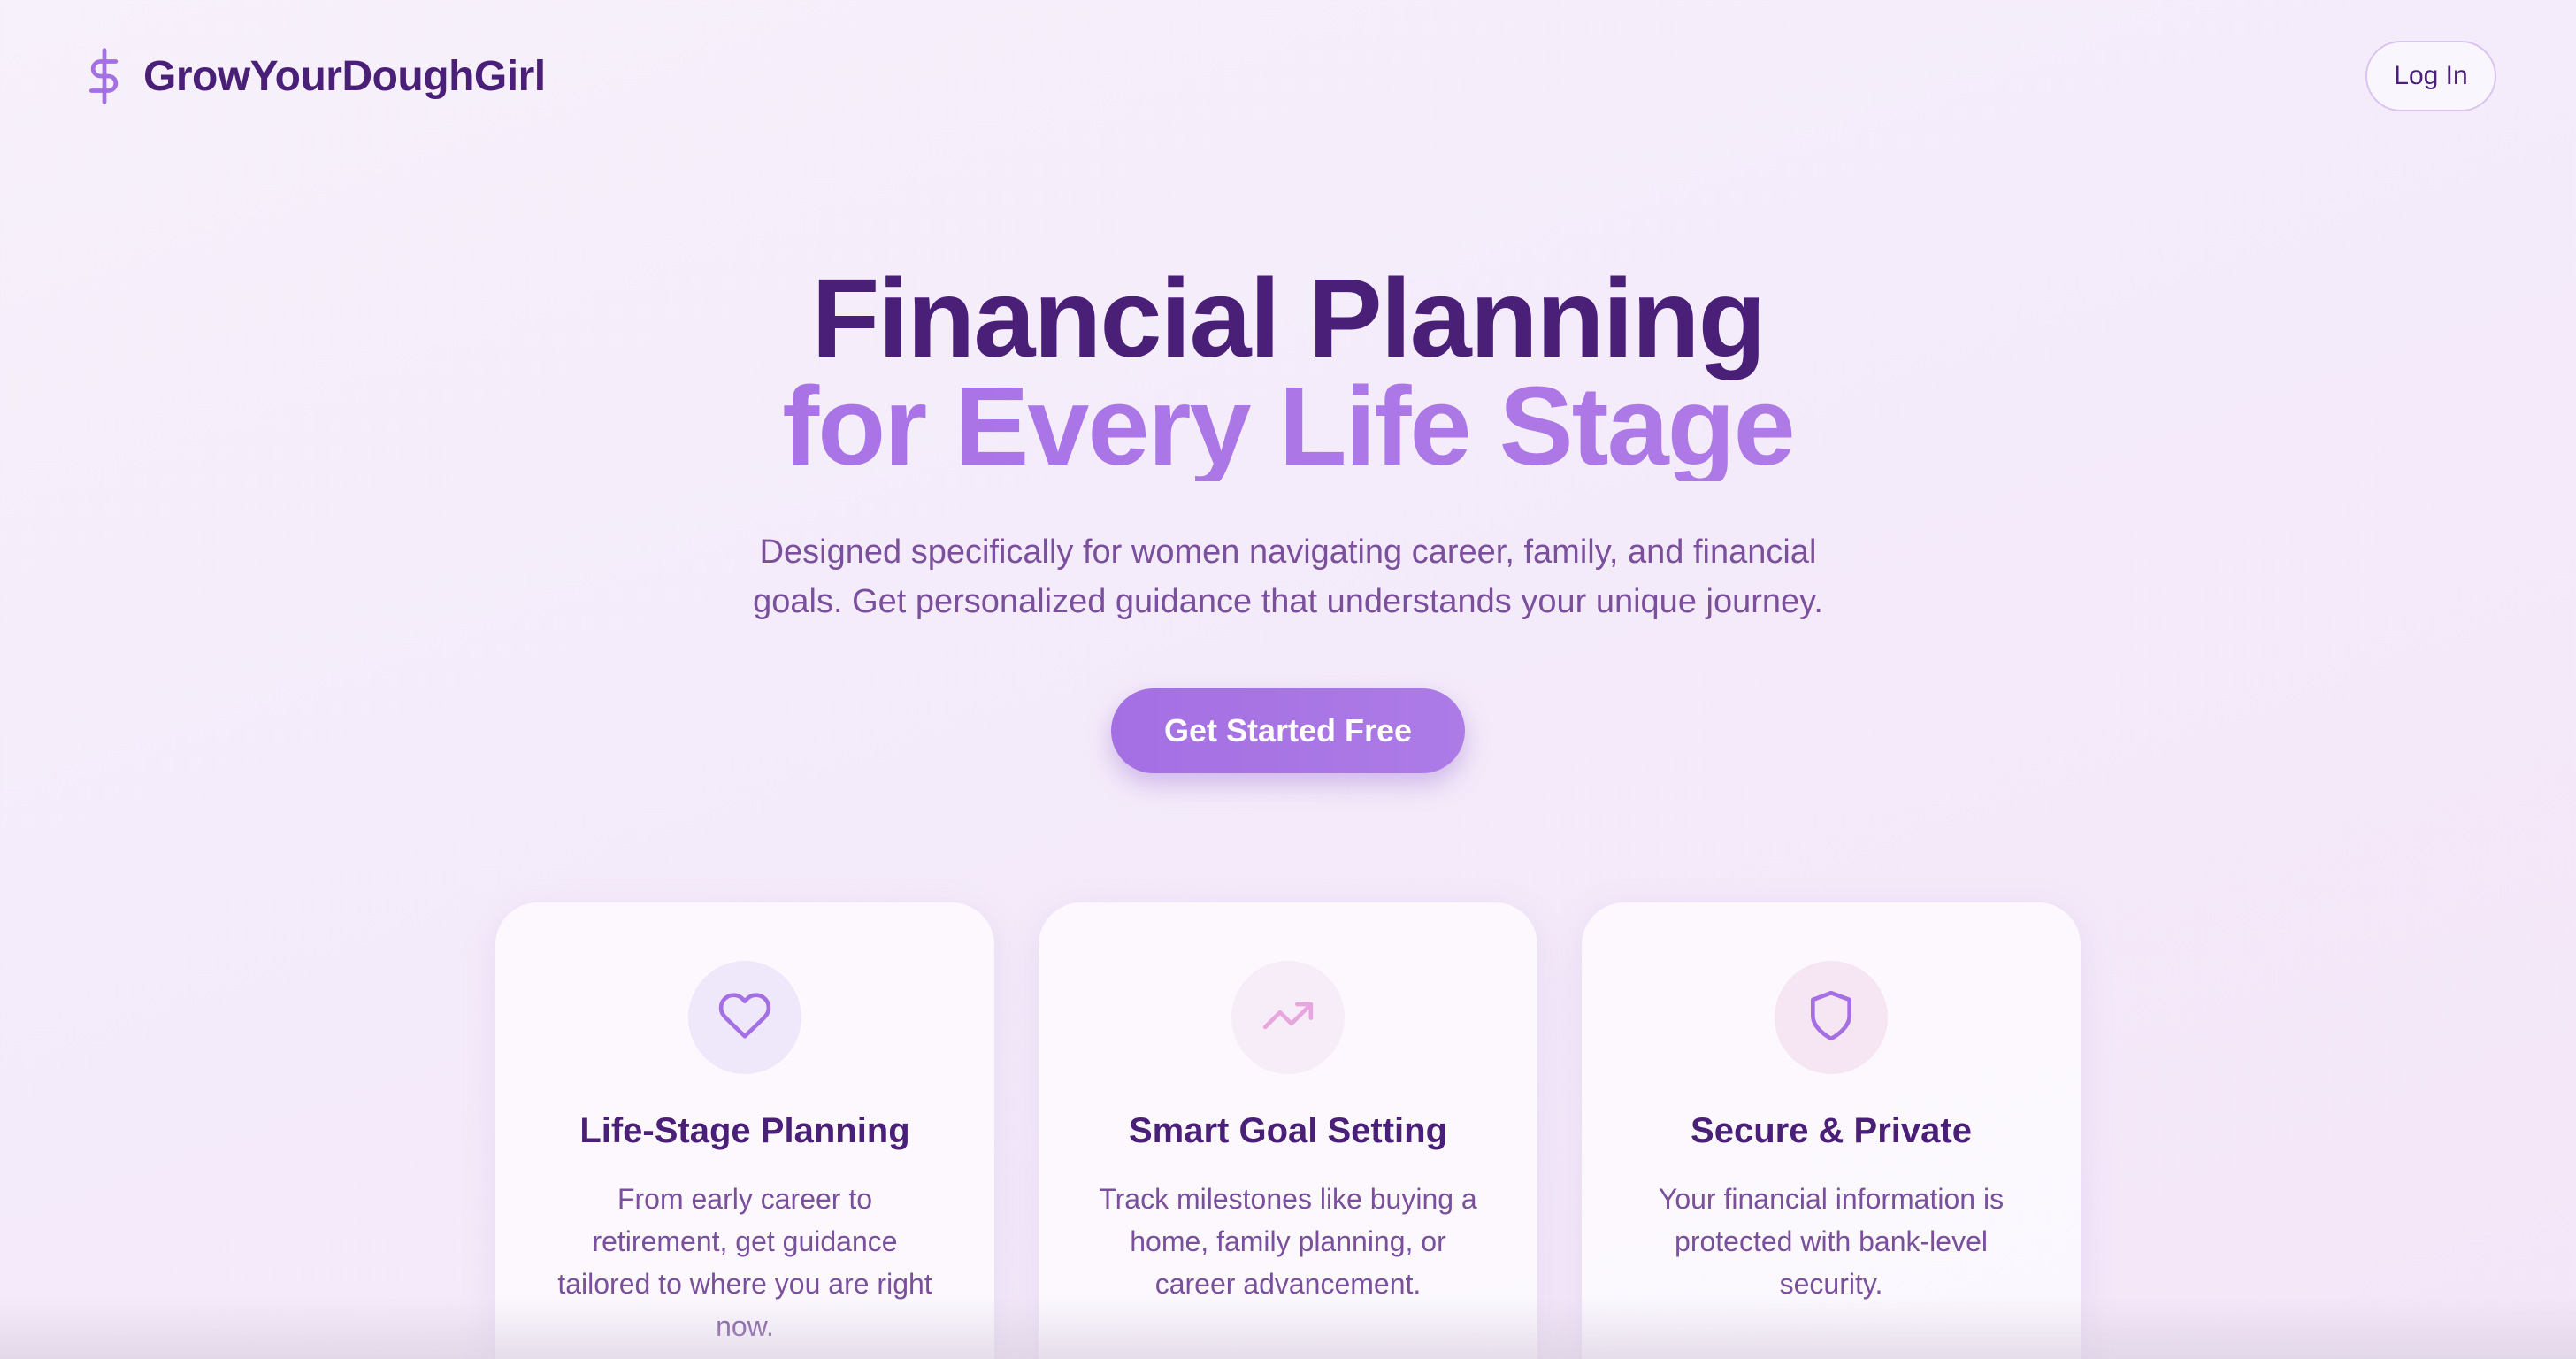  What do you see at coordinates (1288, 426) in the screenshot?
I see `hero-title-line2: for Every Life Stage` at bounding box center [1288, 426].